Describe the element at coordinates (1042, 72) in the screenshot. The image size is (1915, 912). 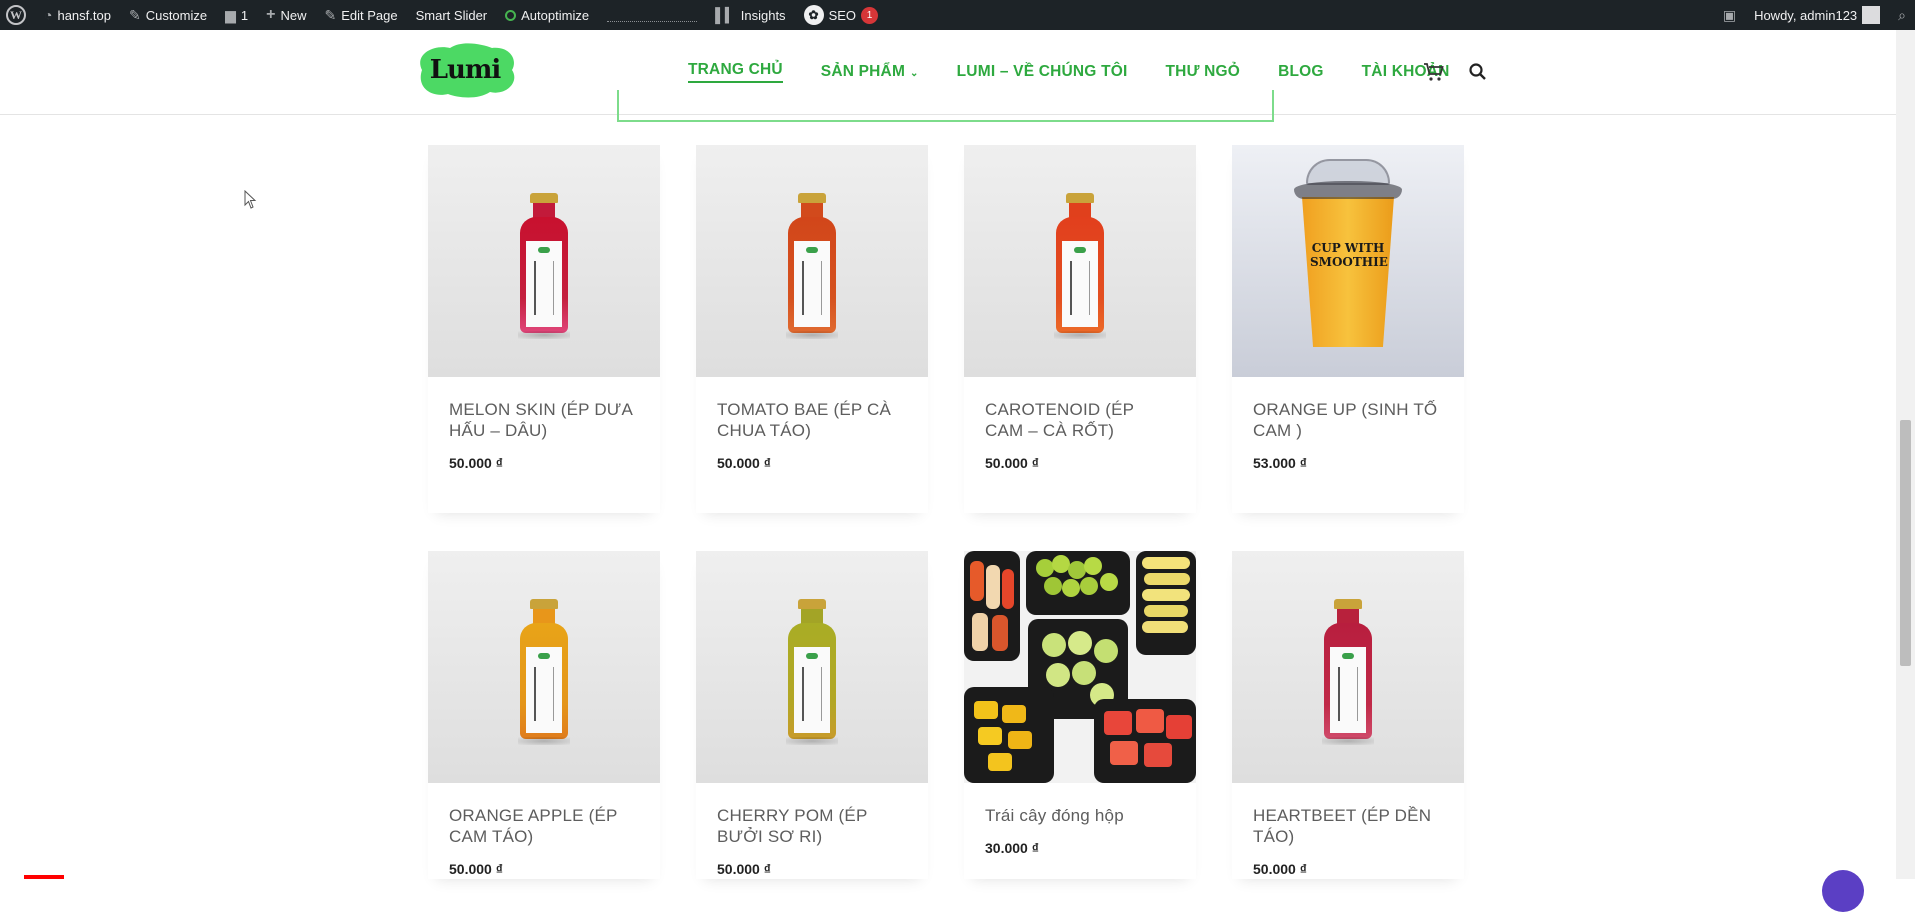
I see `nav-item-about: LUMI – VỀ CHÚNG TÔI` at that location.